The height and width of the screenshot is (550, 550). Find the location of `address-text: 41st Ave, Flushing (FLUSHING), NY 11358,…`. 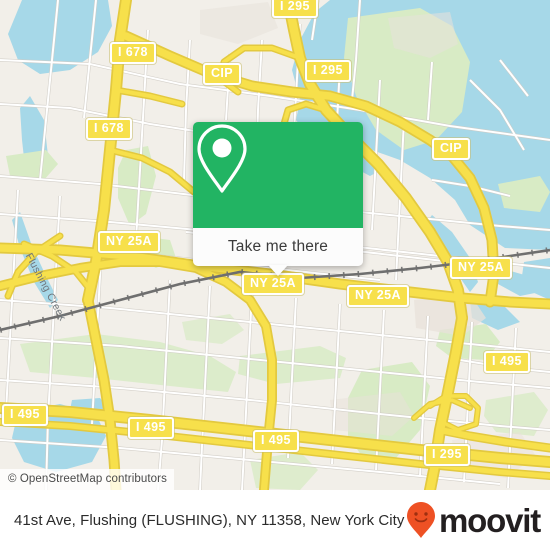

address-text: 41st Ave, Flushing (FLUSHING), NY 11358,… is located at coordinates (209, 520).